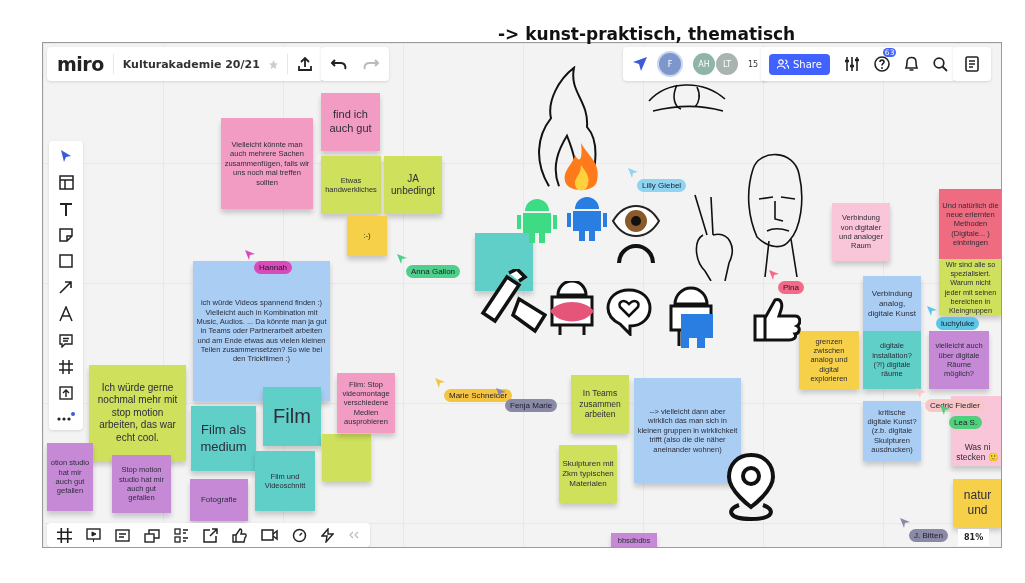 The width and height of the screenshot is (1025, 583). Describe the element at coordinates (851, 64) in the screenshot. I see `settings-sliders-icon` at that location.